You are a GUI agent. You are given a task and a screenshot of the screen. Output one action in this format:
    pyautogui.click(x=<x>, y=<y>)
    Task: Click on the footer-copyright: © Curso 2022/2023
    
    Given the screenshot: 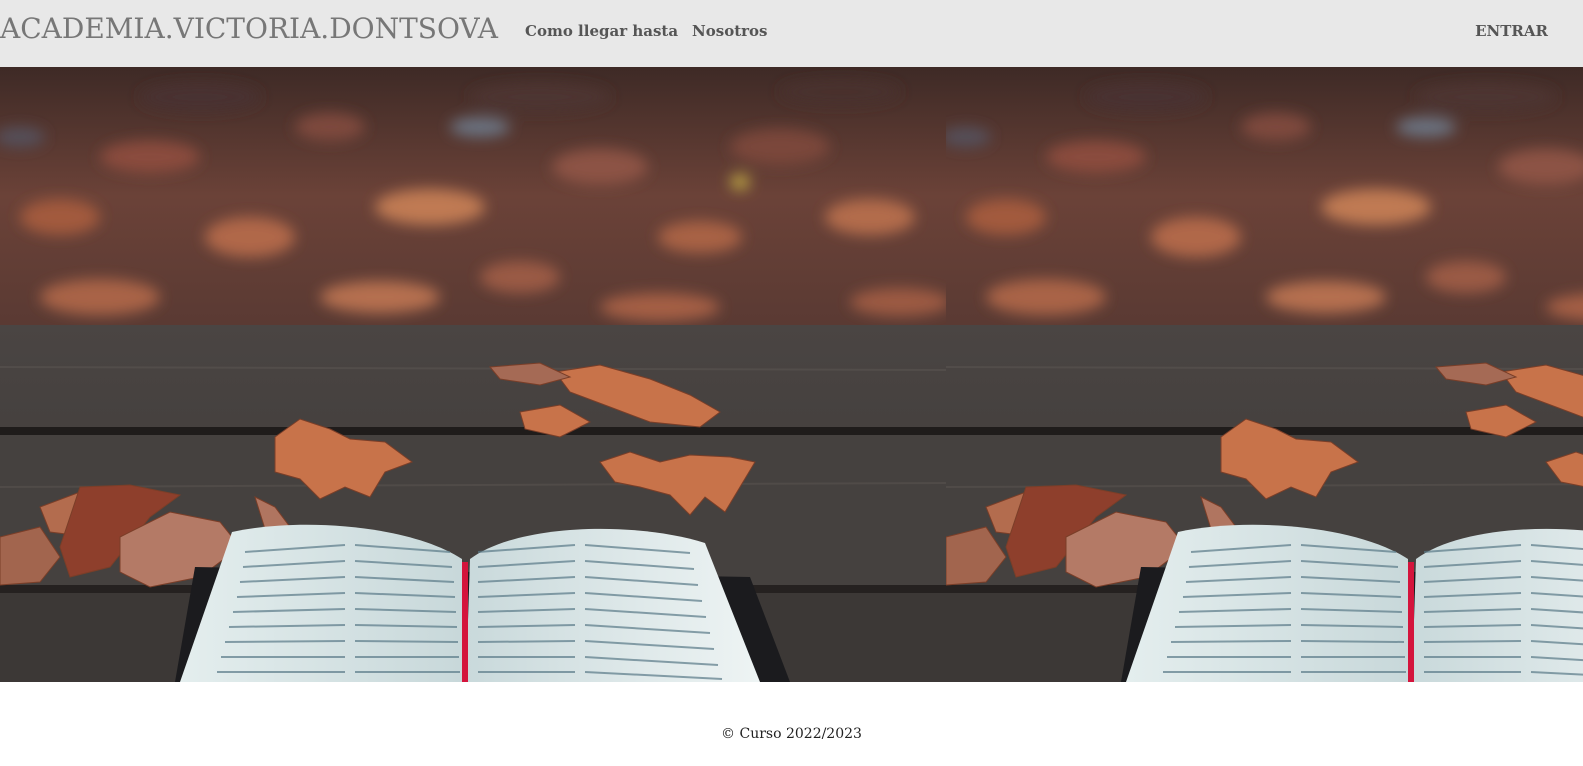 What is the action you would take?
    pyautogui.click(x=791, y=734)
    